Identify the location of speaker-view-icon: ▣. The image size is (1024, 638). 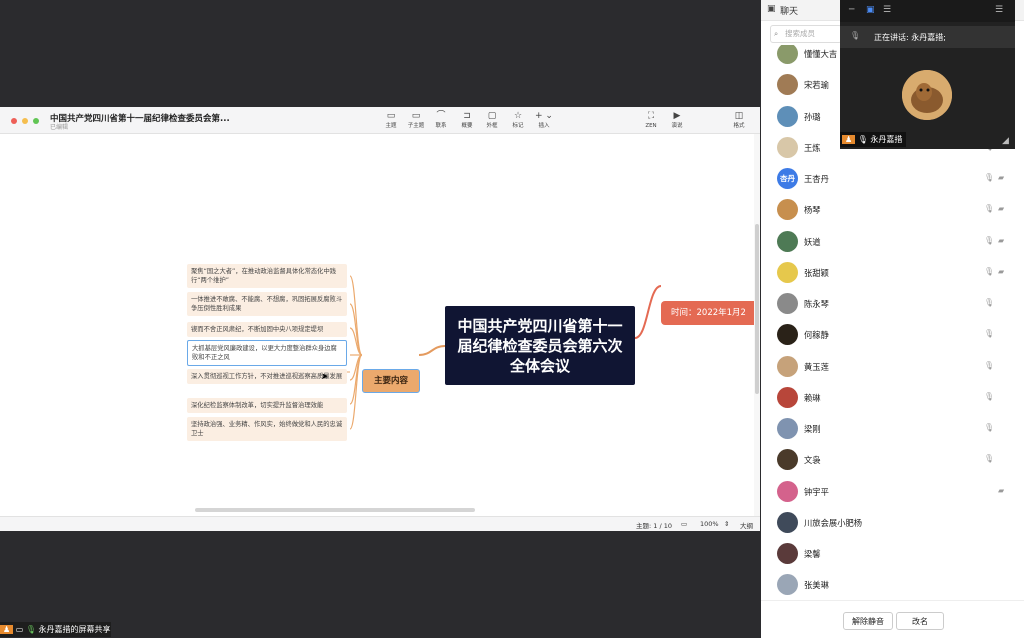
(870, 10).